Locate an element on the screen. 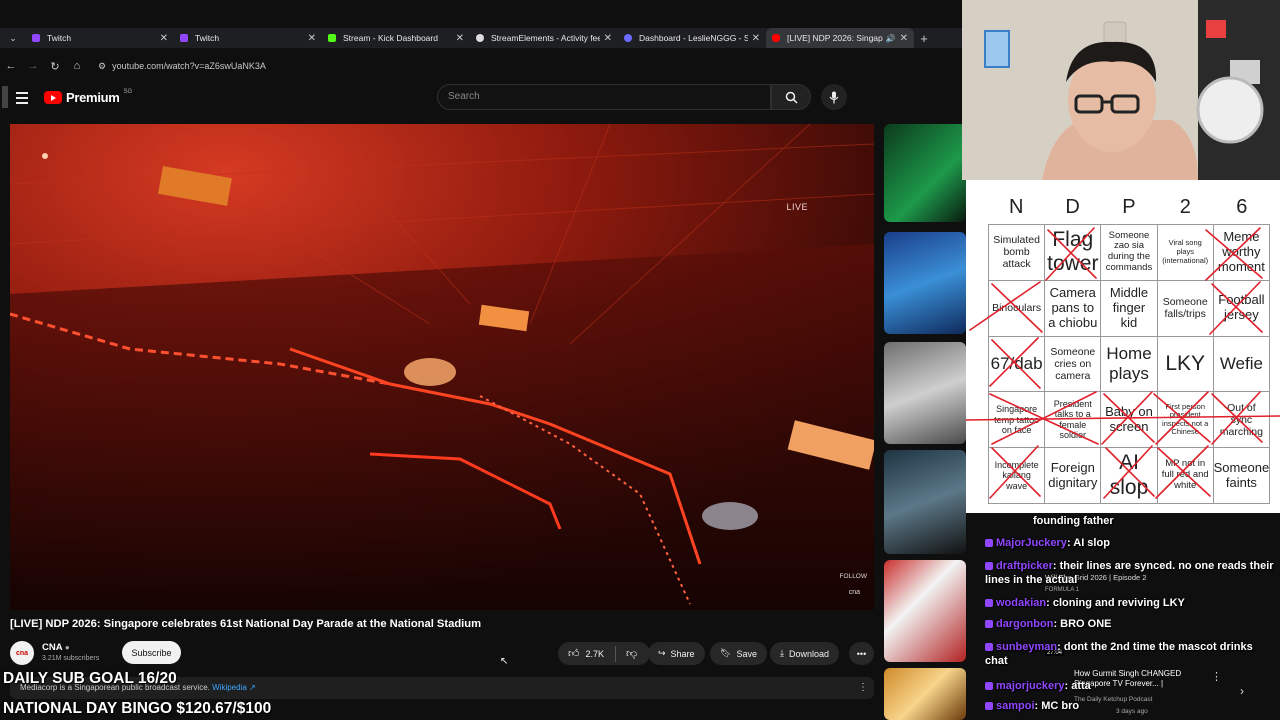 This screenshot has height=720, width=1280. reload-icon: ↻ is located at coordinates (55, 66).